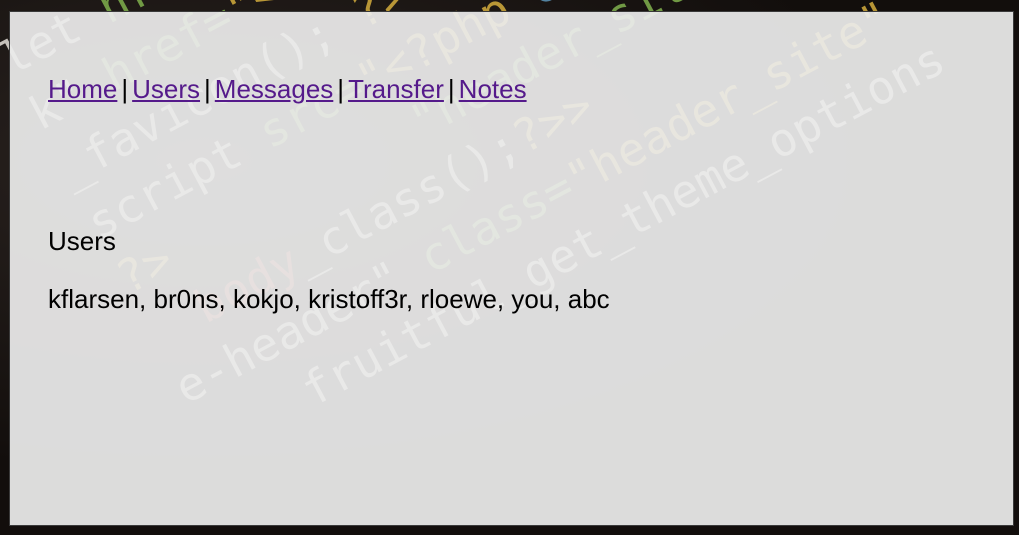 The height and width of the screenshot is (535, 1019). I want to click on nav-link-transfer: Transfer, so click(396, 89).